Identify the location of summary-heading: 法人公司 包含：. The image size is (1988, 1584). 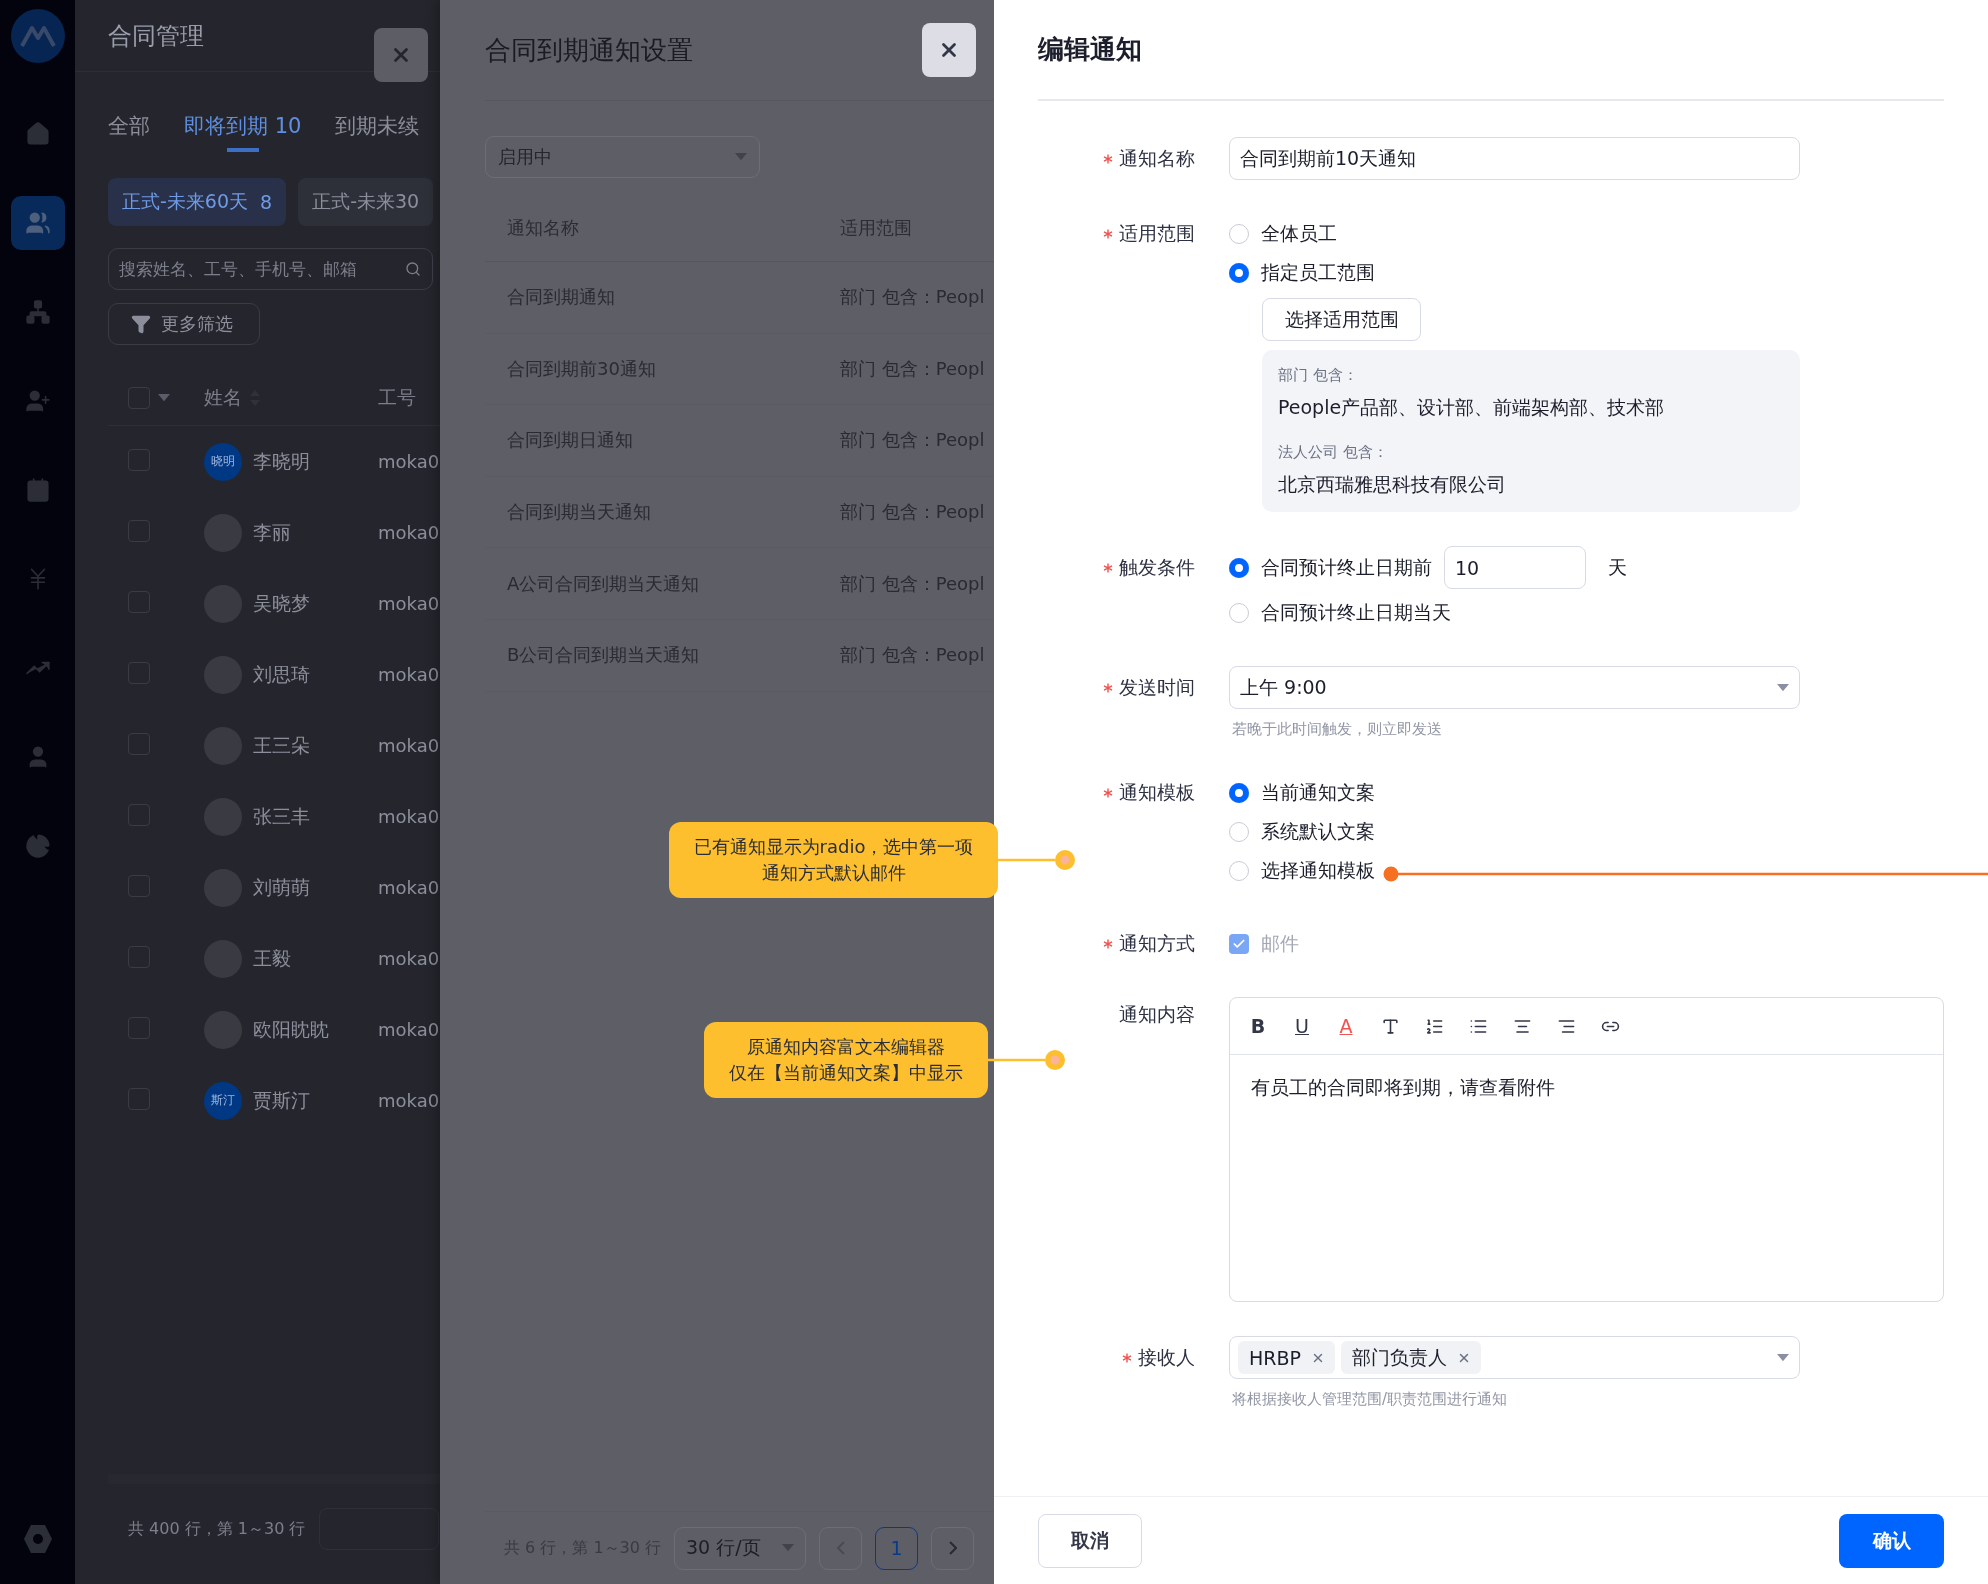
(1333, 452).